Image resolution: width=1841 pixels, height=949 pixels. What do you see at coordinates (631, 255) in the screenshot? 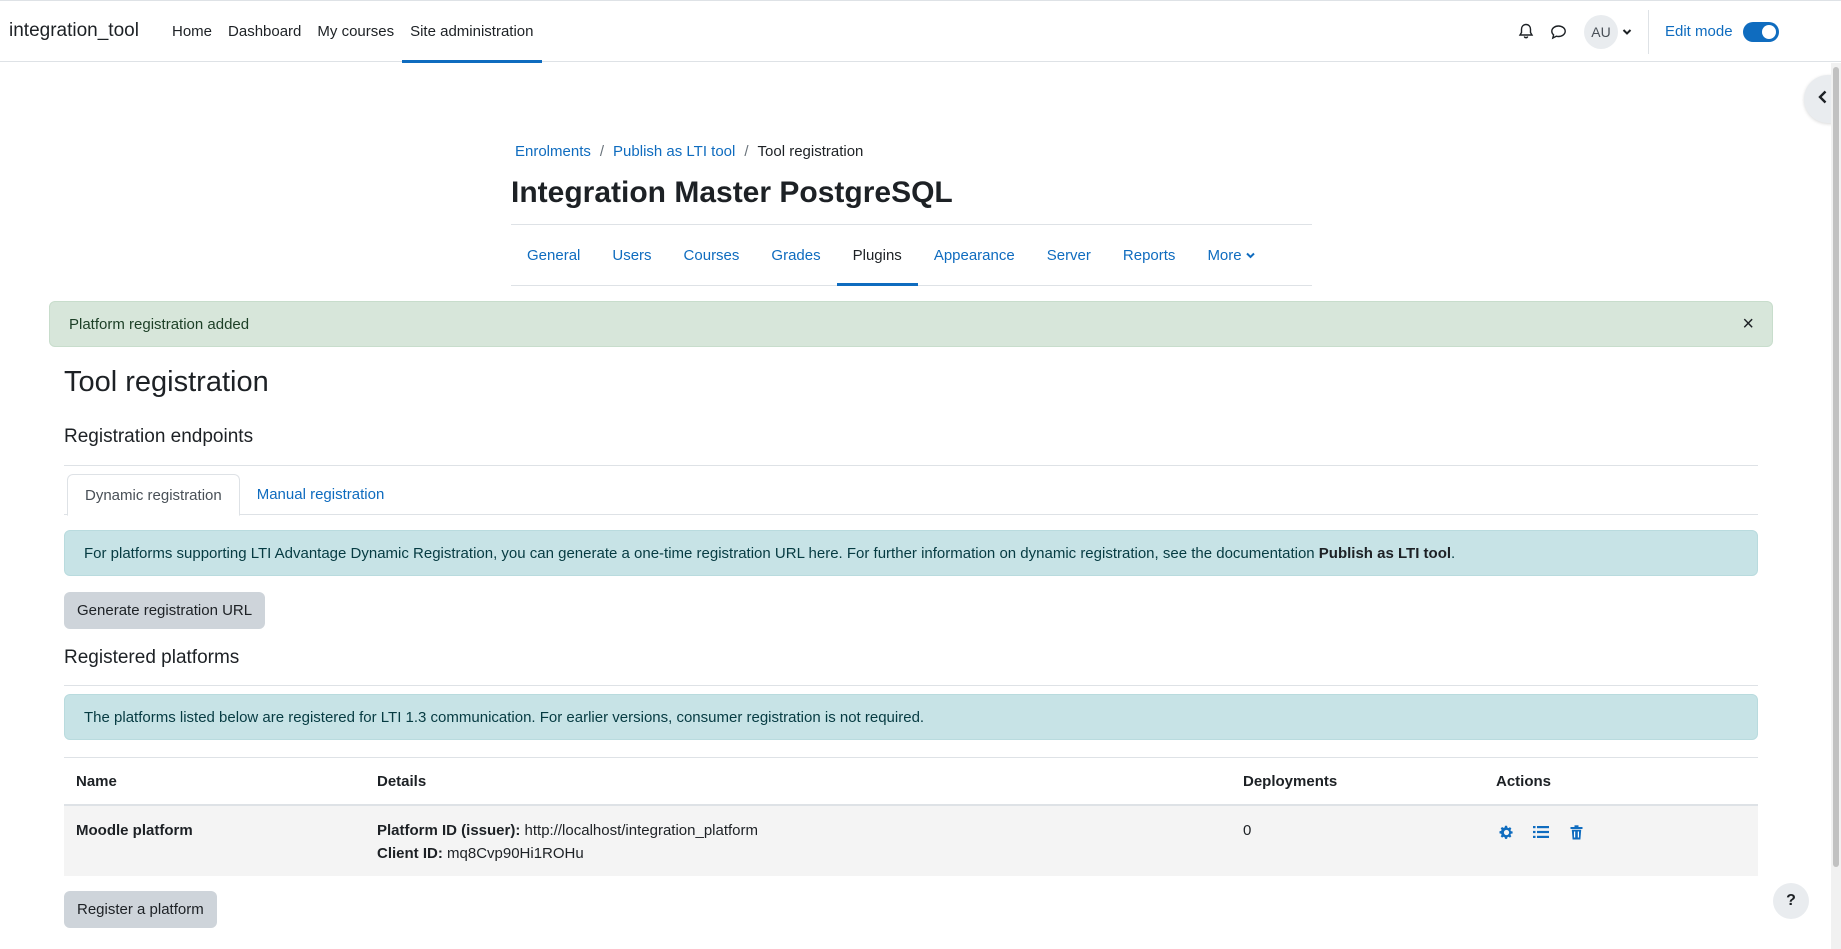
I see `tab-users: Users` at bounding box center [631, 255].